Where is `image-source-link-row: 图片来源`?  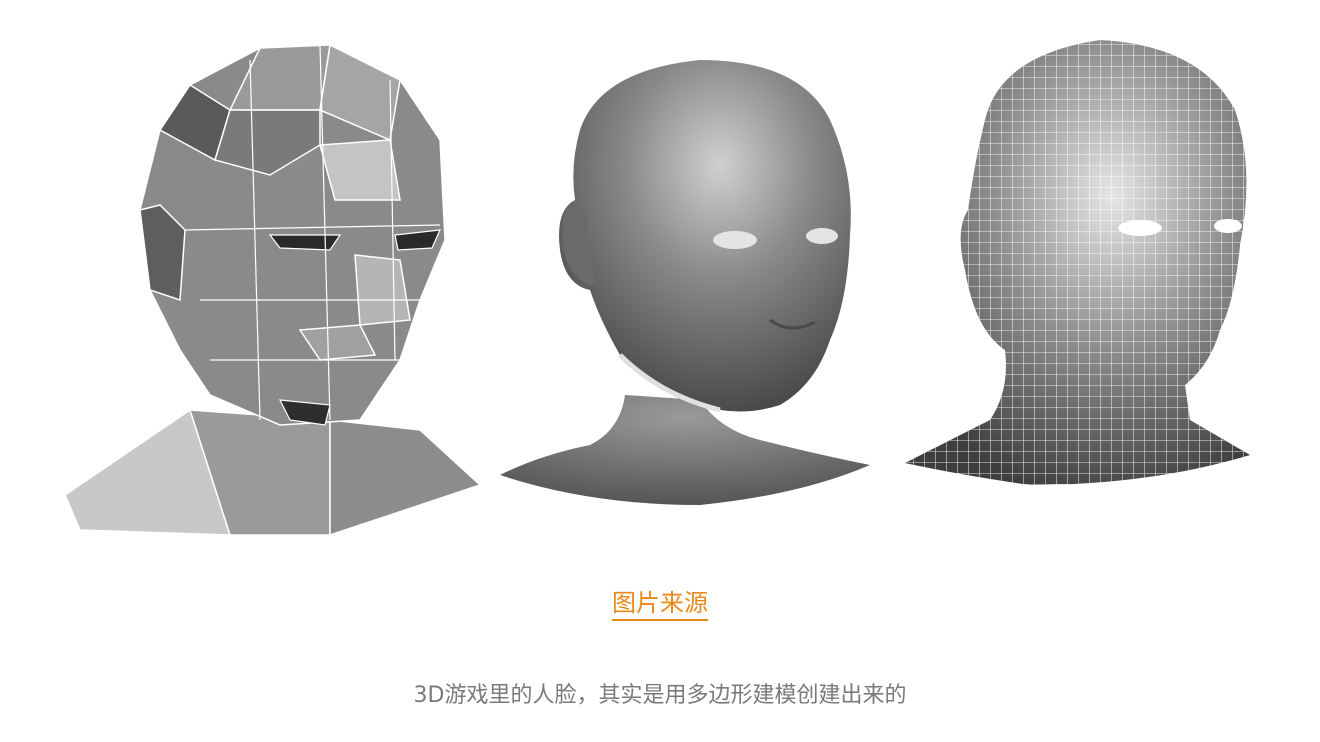 image-source-link-row: 图片来源 is located at coordinates (660, 603).